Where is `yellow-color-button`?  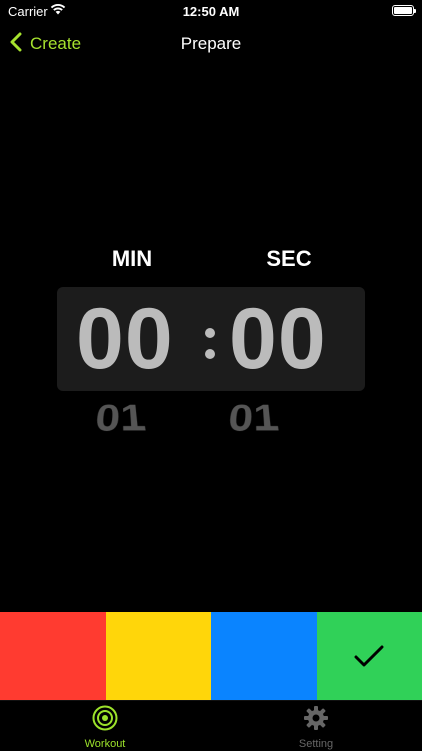
yellow-color-button is located at coordinates (159, 656).